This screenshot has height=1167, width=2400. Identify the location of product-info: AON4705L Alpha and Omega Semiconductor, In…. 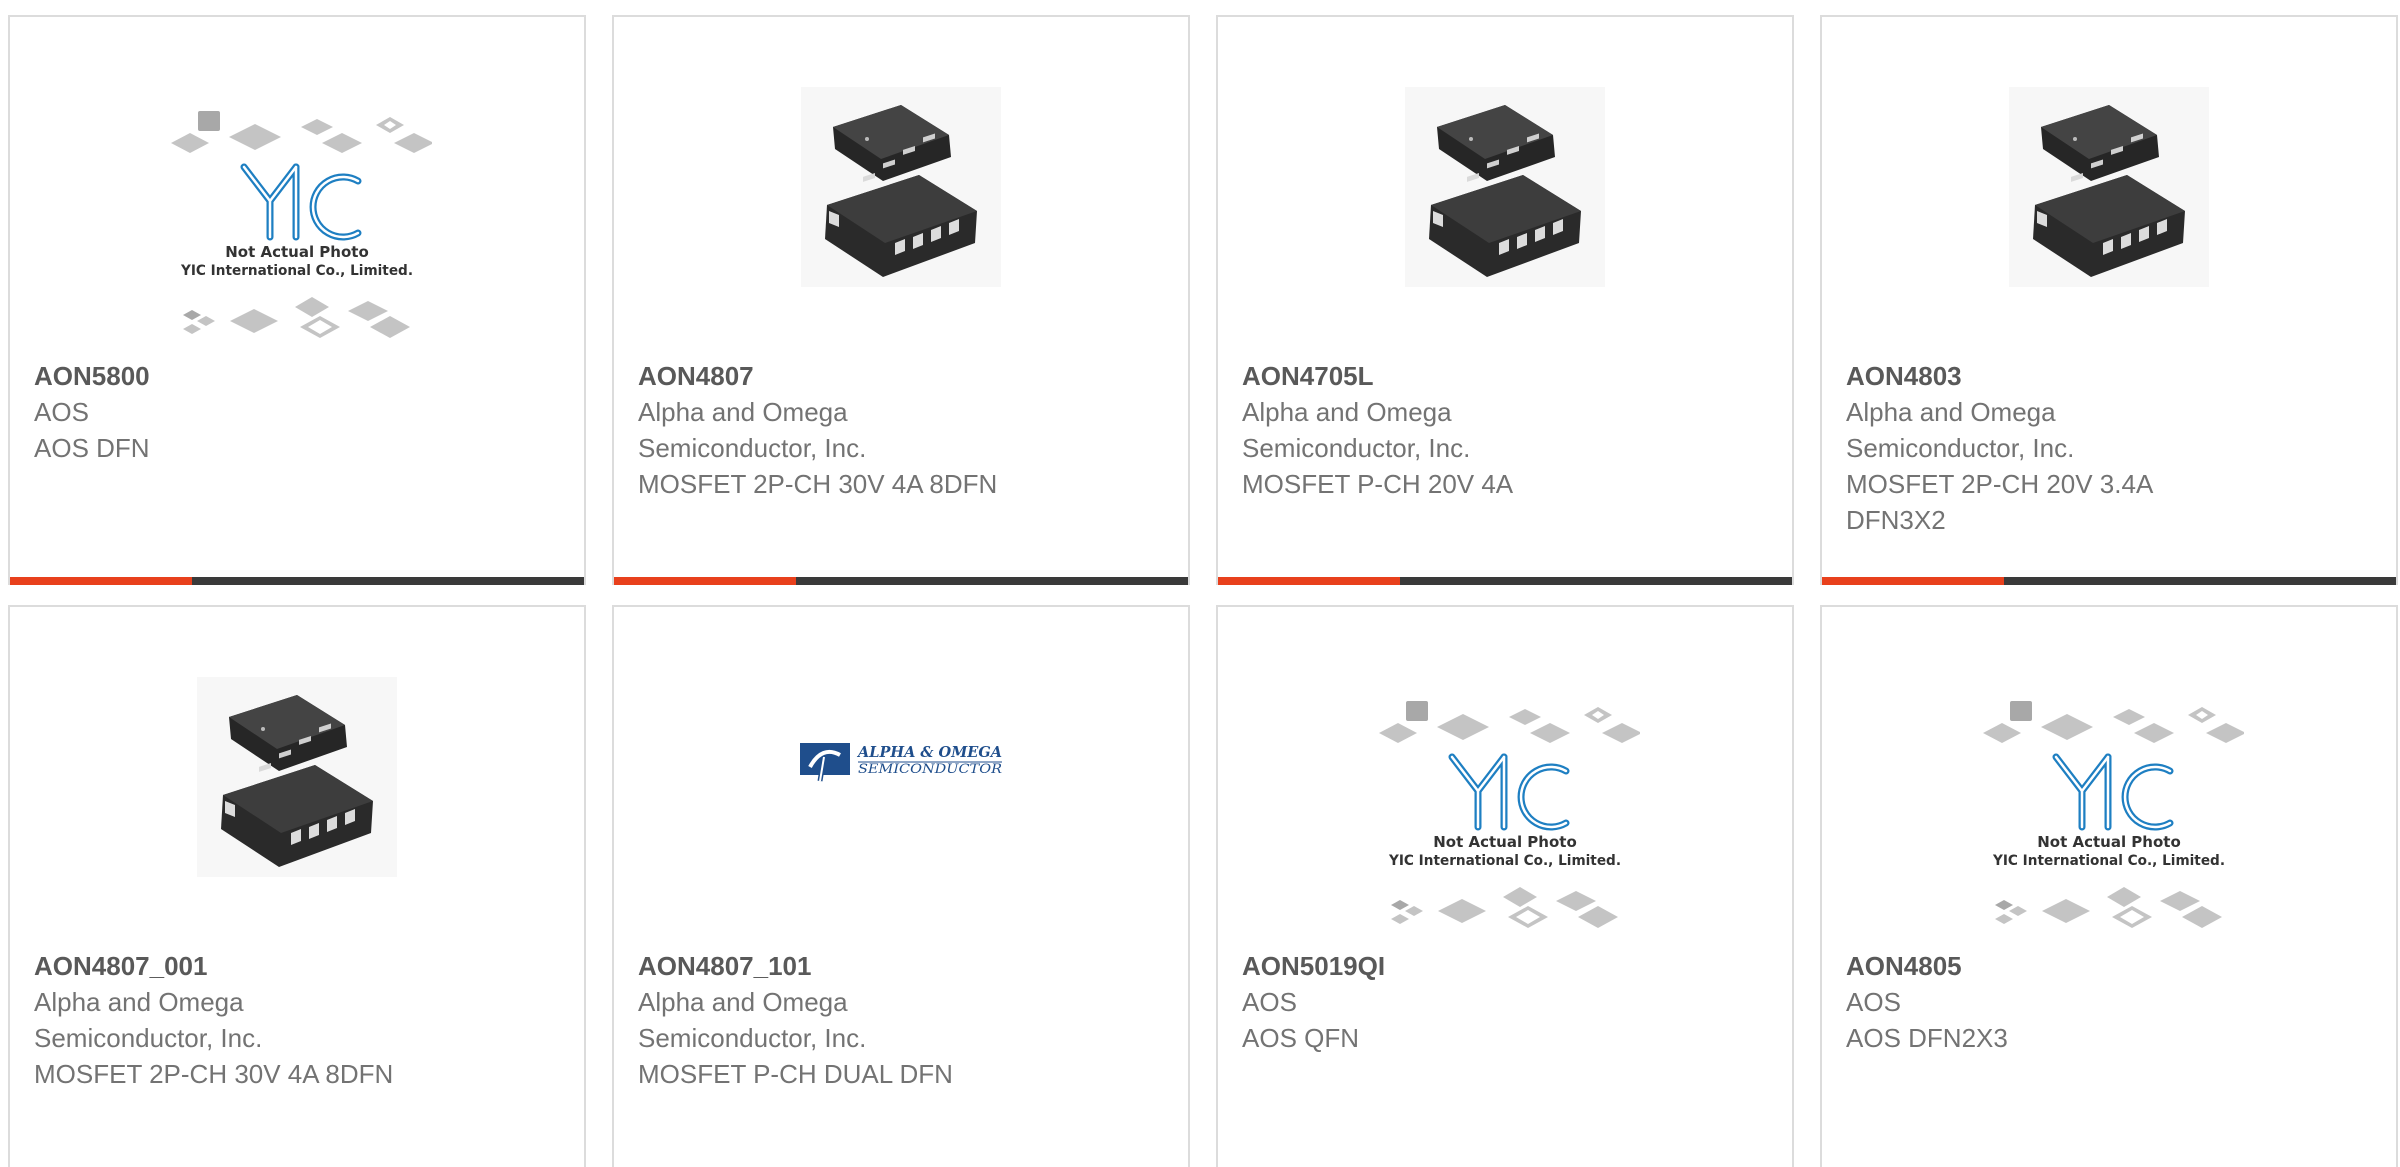
(1507, 430).